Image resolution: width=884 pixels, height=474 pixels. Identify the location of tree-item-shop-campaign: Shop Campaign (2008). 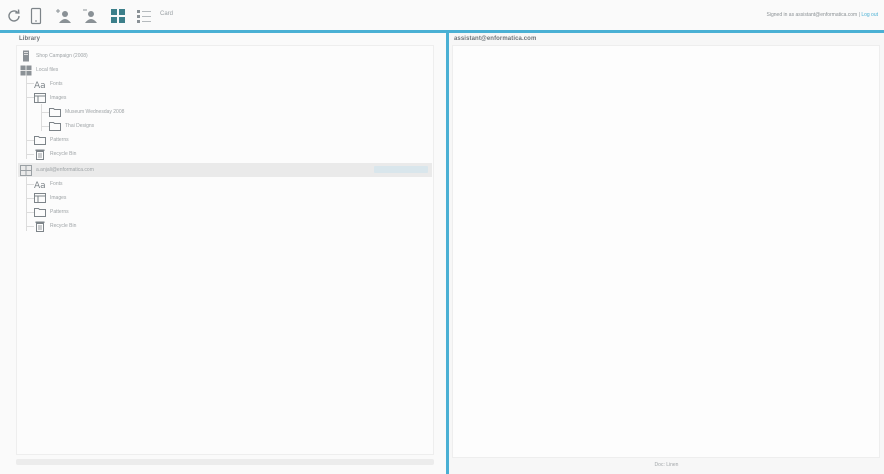
(54, 56).